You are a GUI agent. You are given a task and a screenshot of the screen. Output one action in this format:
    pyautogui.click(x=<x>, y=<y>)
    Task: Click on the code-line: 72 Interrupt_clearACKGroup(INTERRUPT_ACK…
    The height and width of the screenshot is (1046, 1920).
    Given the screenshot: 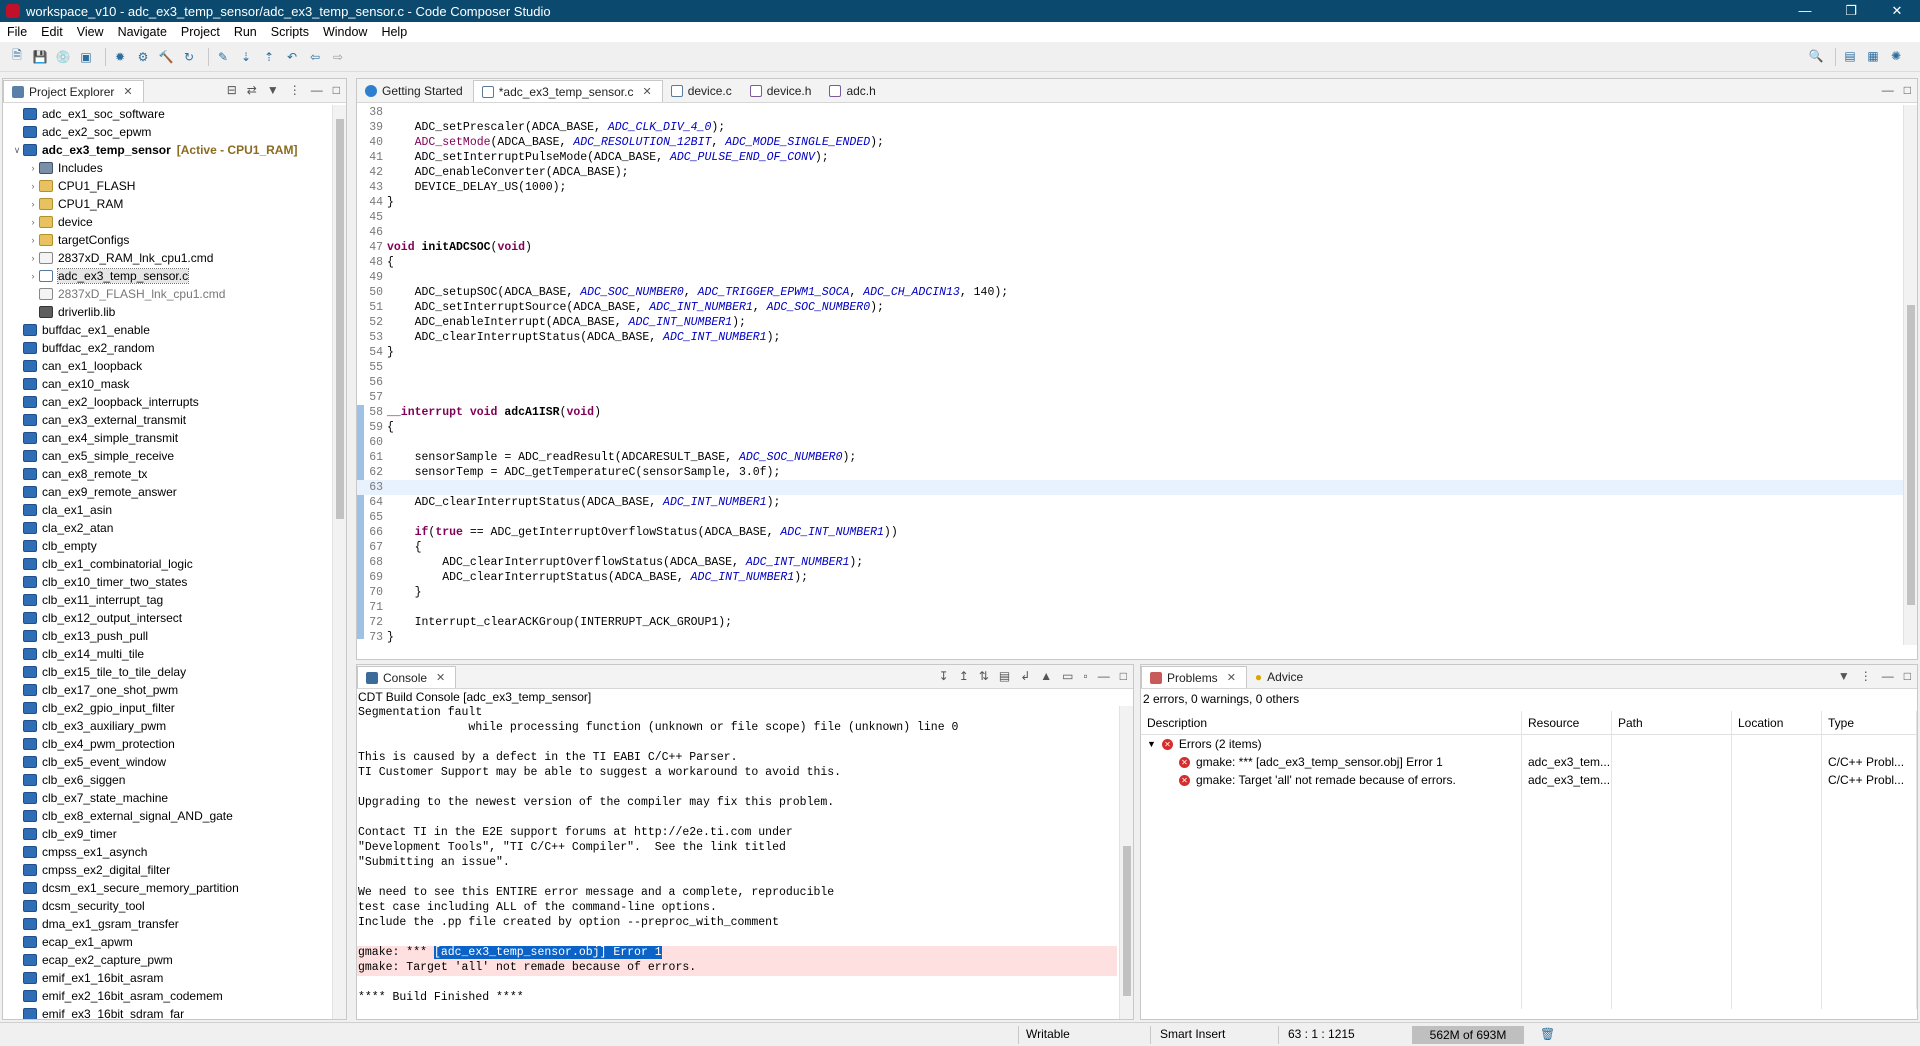 What is the action you would take?
    pyautogui.click(x=1130, y=622)
    